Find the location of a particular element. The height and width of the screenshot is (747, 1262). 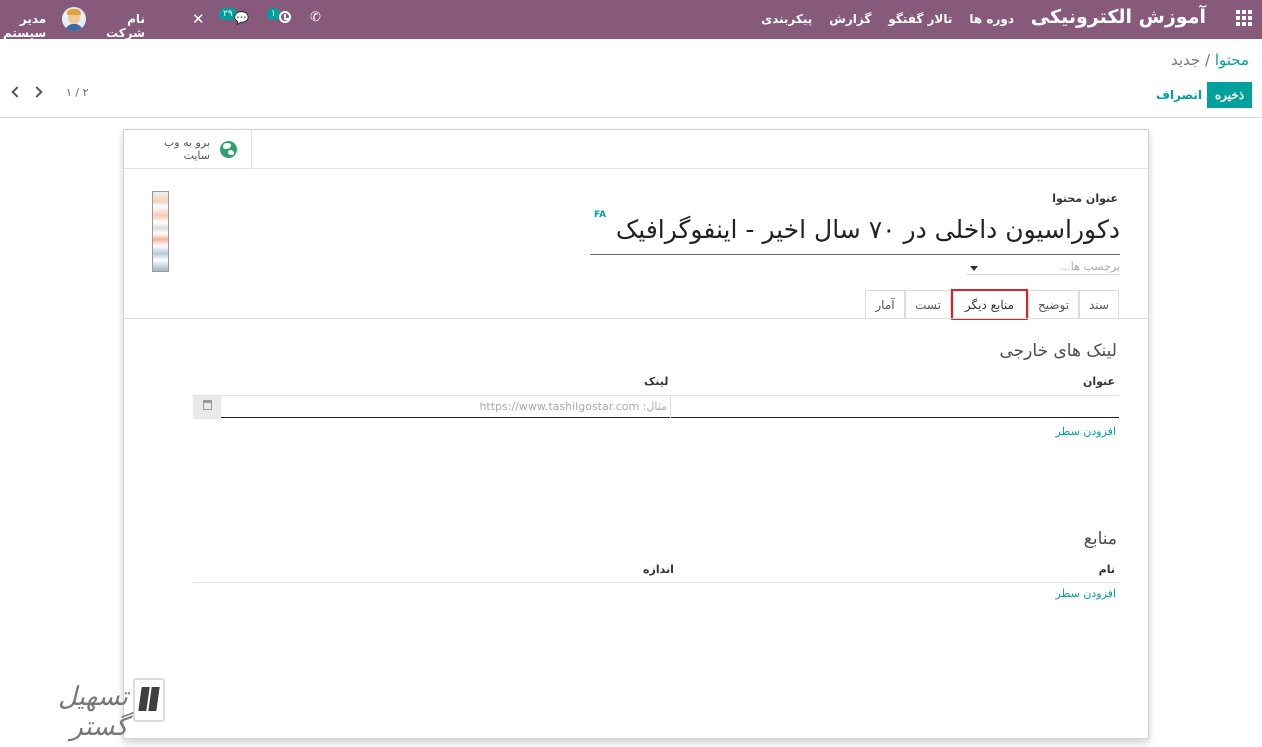

activity-count-badge: ۱ is located at coordinates (273, 14).